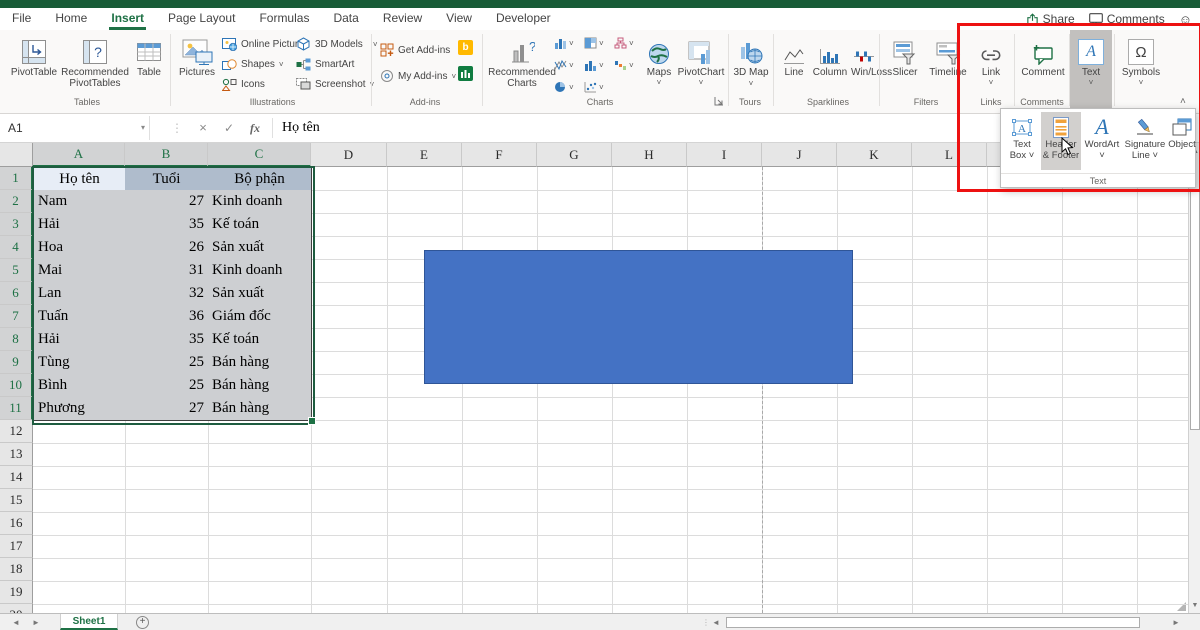 This screenshot has height=630, width=1200. What do you see at coordinates (260, 225) in the screenshot?
I see `cell-C3: Kế toán` at bounding box center [260, 225].